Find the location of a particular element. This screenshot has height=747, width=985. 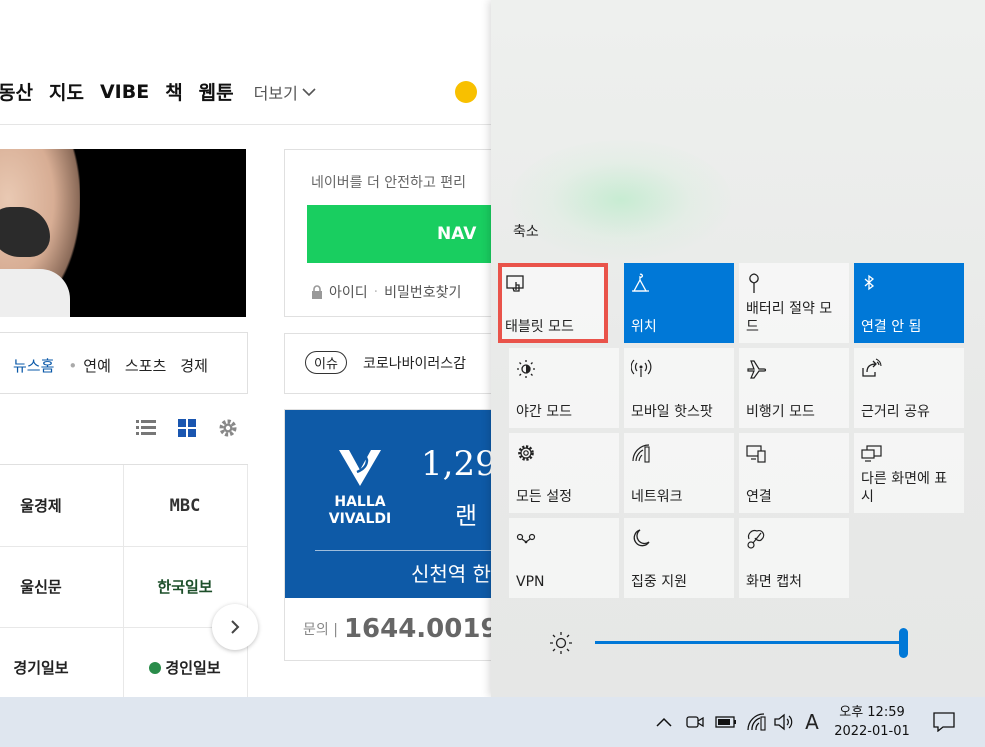

taskbar: A 오후 12:59 2022-01-01 is located at coordinates (492, 722).